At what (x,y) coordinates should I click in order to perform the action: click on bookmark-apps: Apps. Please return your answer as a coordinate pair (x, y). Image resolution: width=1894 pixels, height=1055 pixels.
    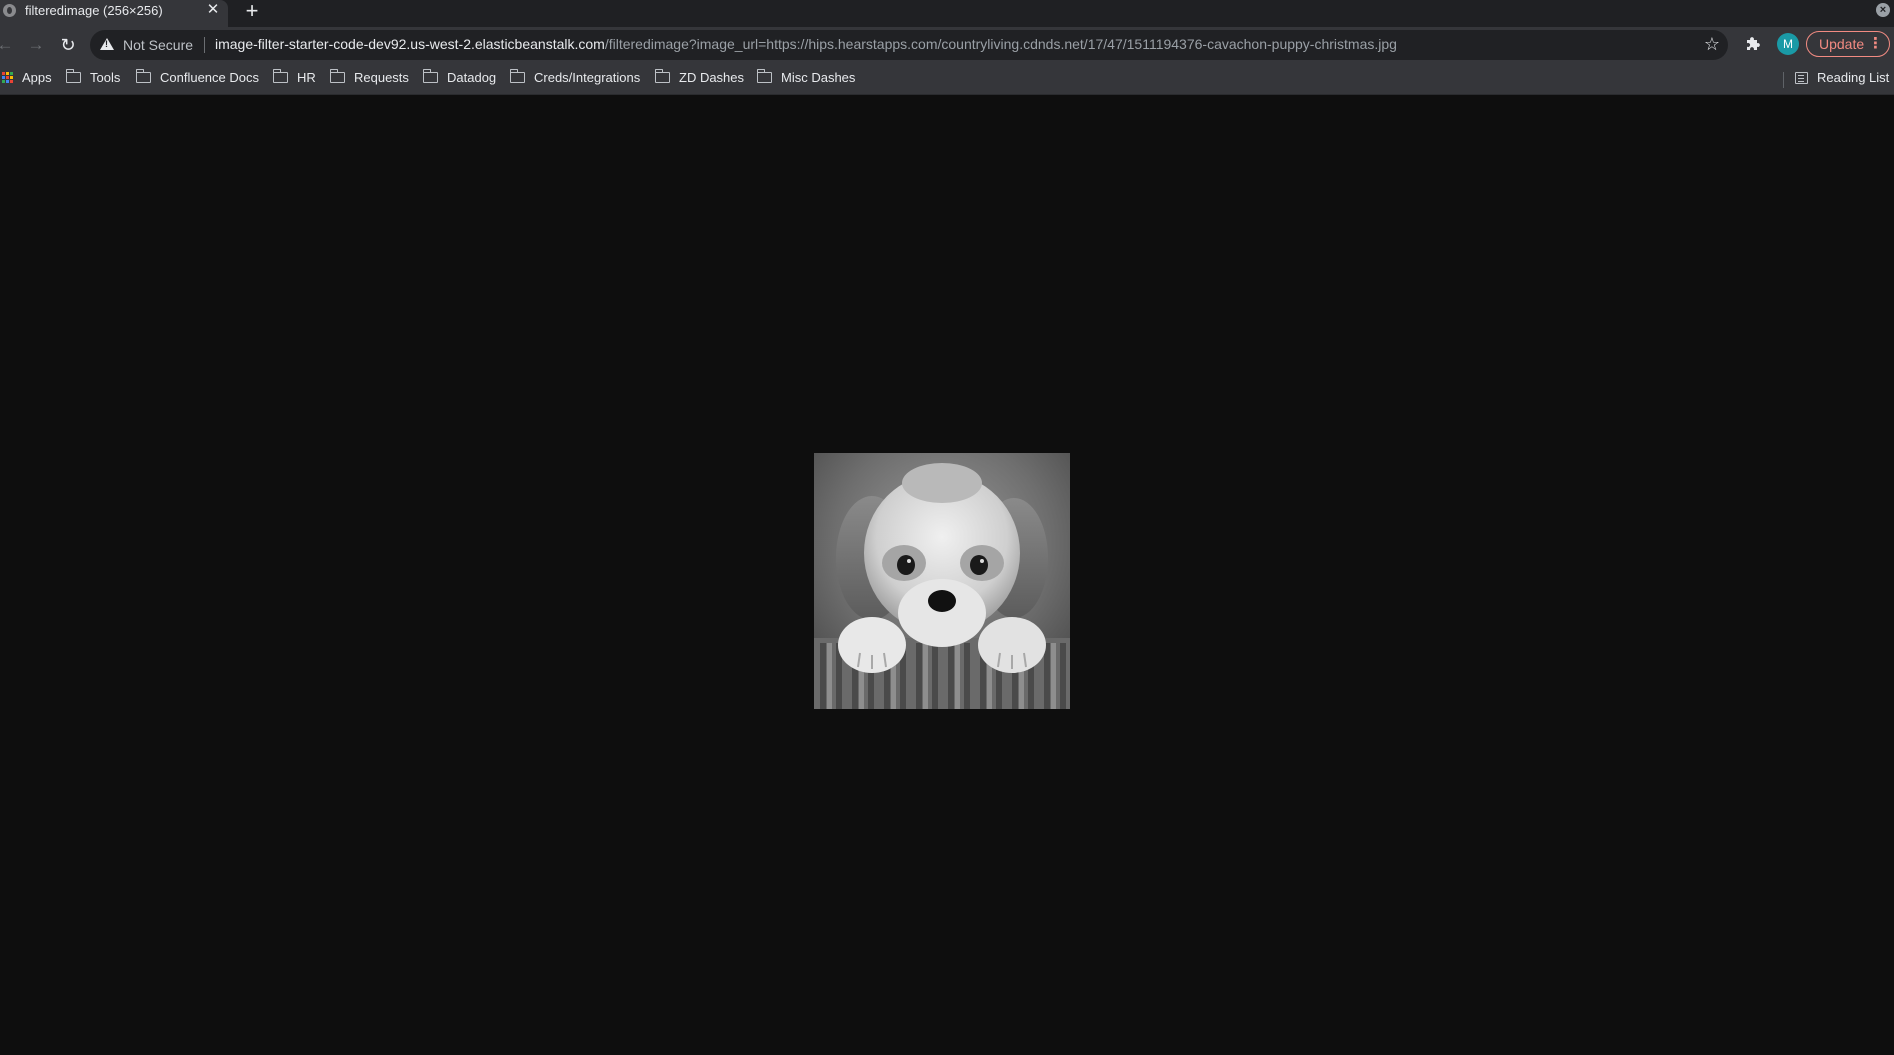
    Looking at the image, I should click on (27, 77).